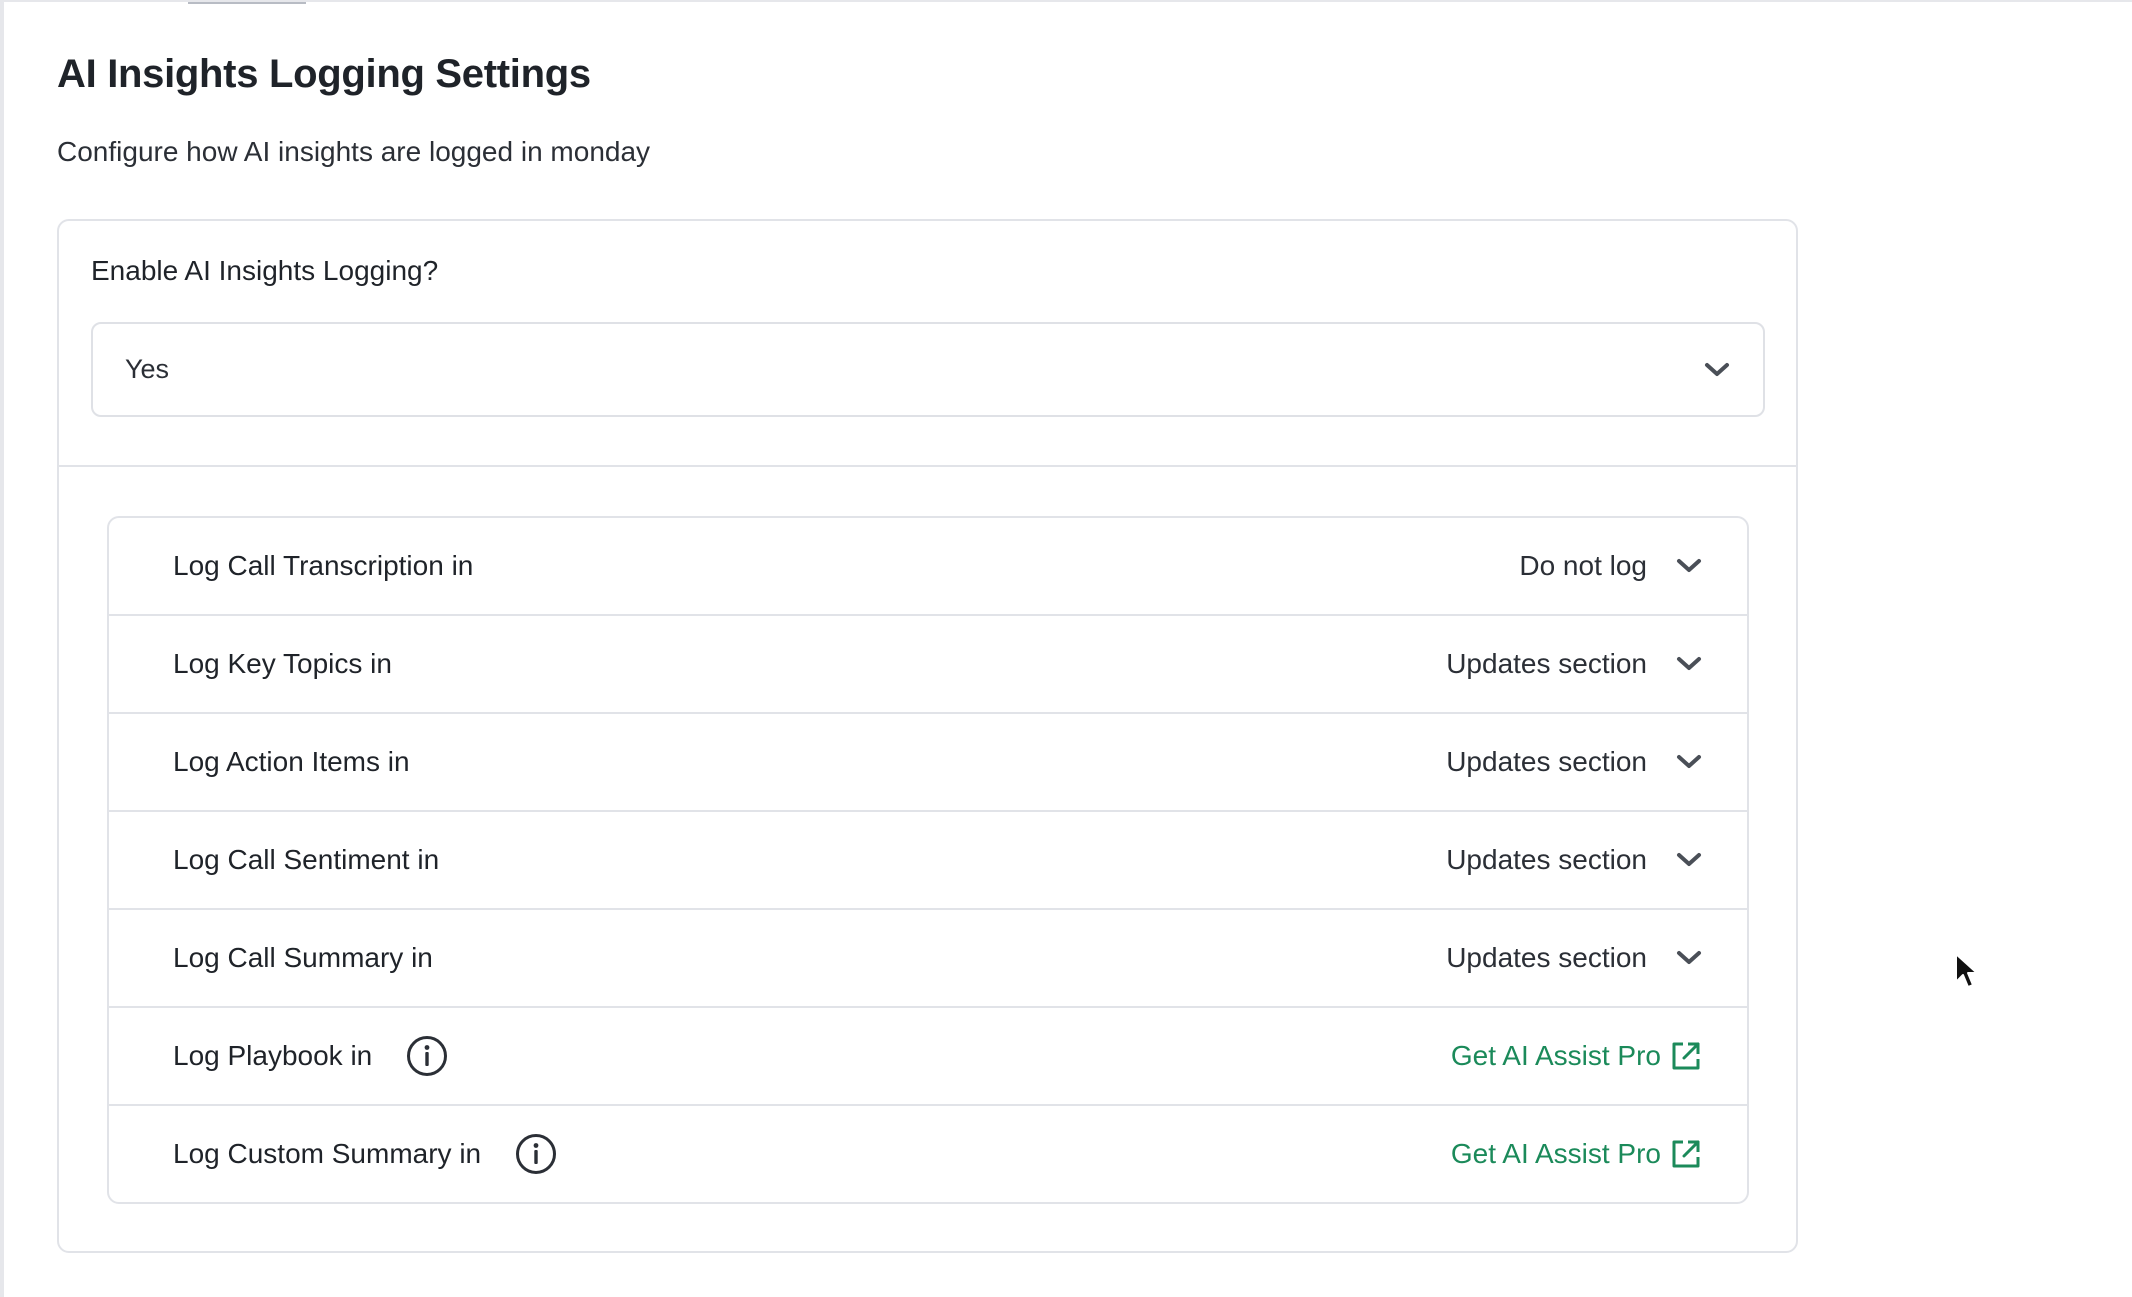 The width and height of the screenshot is (2132, 1297). Describe the element at coordinates (265, 270) in the screenshot. I see `enable-logging-label: Enable AI Insights Logging?` at that location.